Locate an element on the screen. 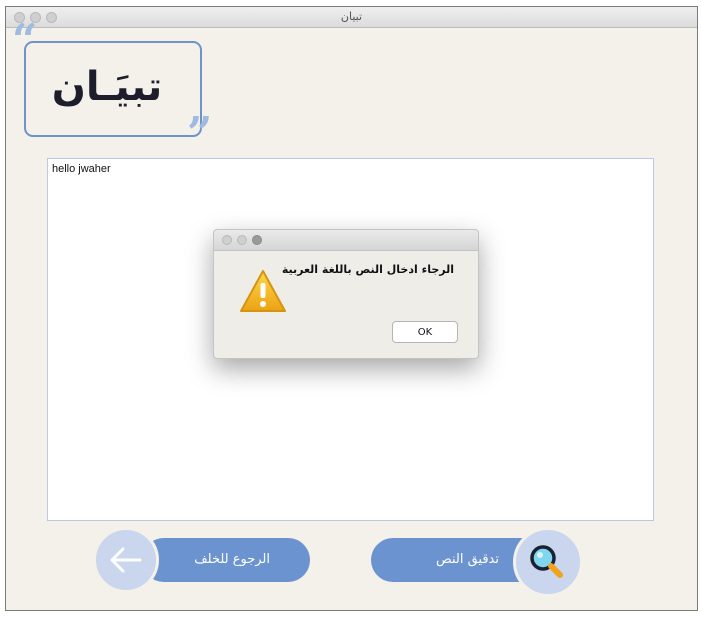 This screenshot has width=701, height=619. alert-dialog: الرجاء ادخال النص باللغة العربية OK is located at coordinates (346, 294).